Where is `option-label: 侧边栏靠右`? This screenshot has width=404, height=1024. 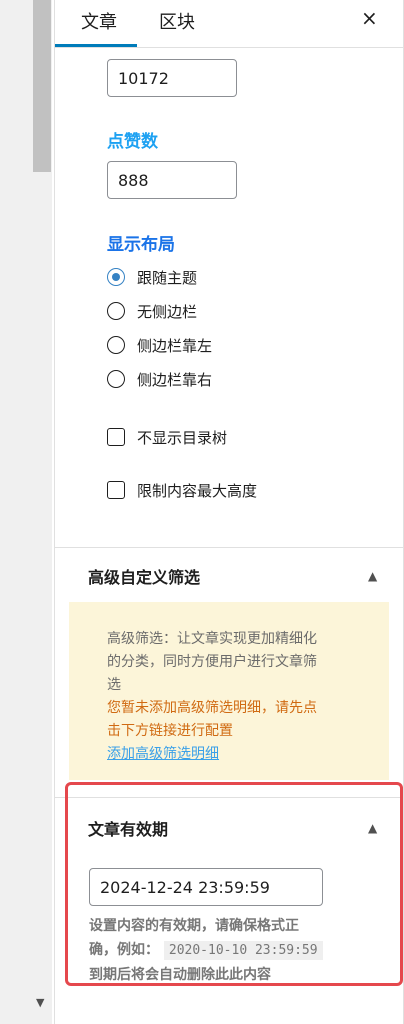 option-label: 侧边栏靠右 is located at coordinates (175, 379).